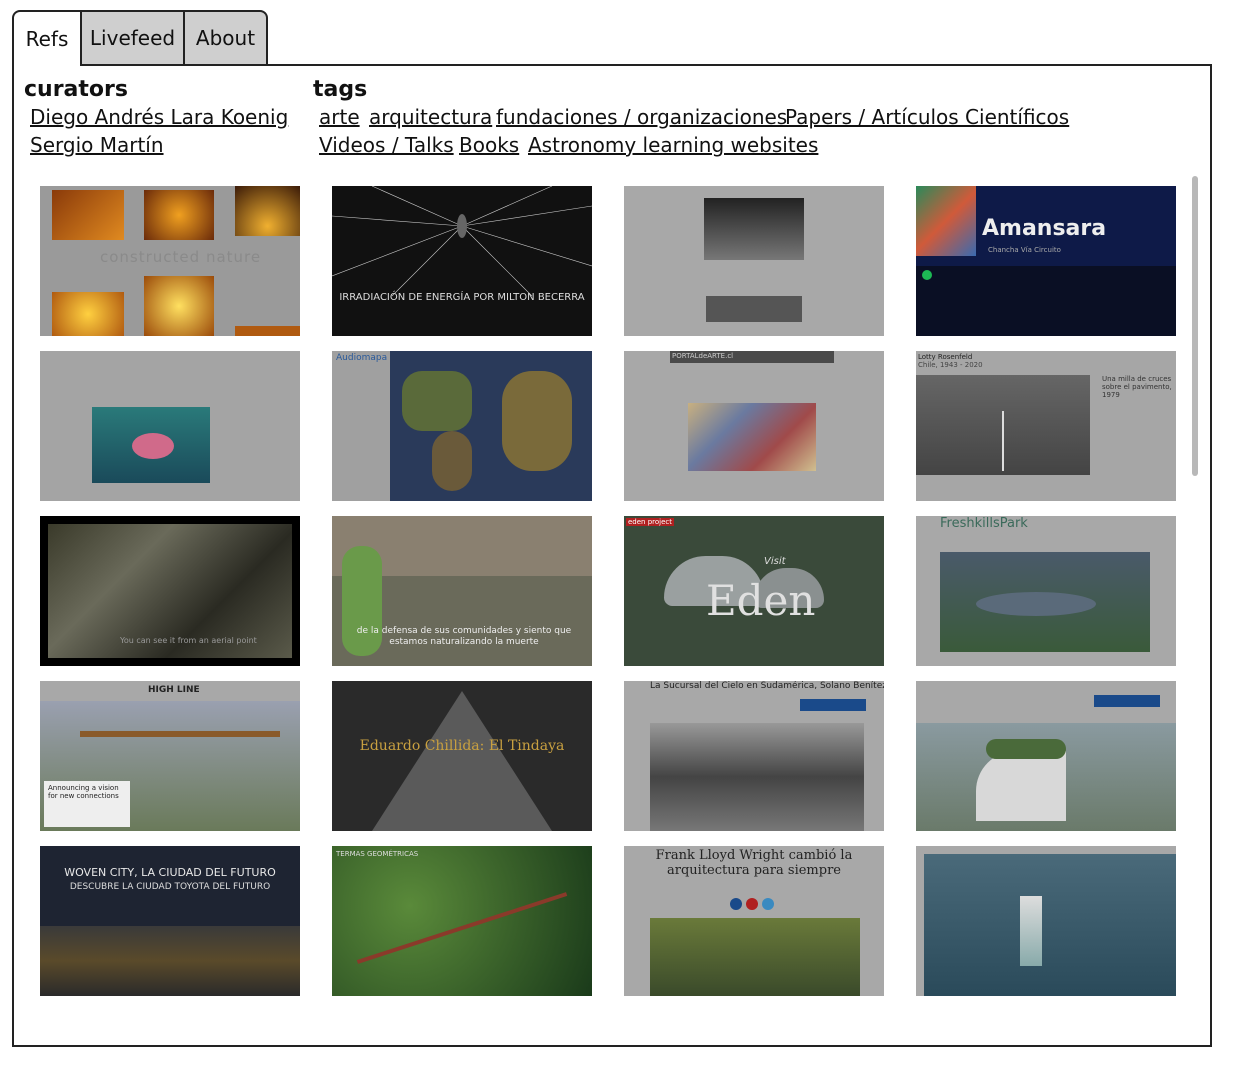 The image size is (1240, 1073). Describe the element at coordinates (1195, 326) in the screenshot. I see `scrollbar` at that location.